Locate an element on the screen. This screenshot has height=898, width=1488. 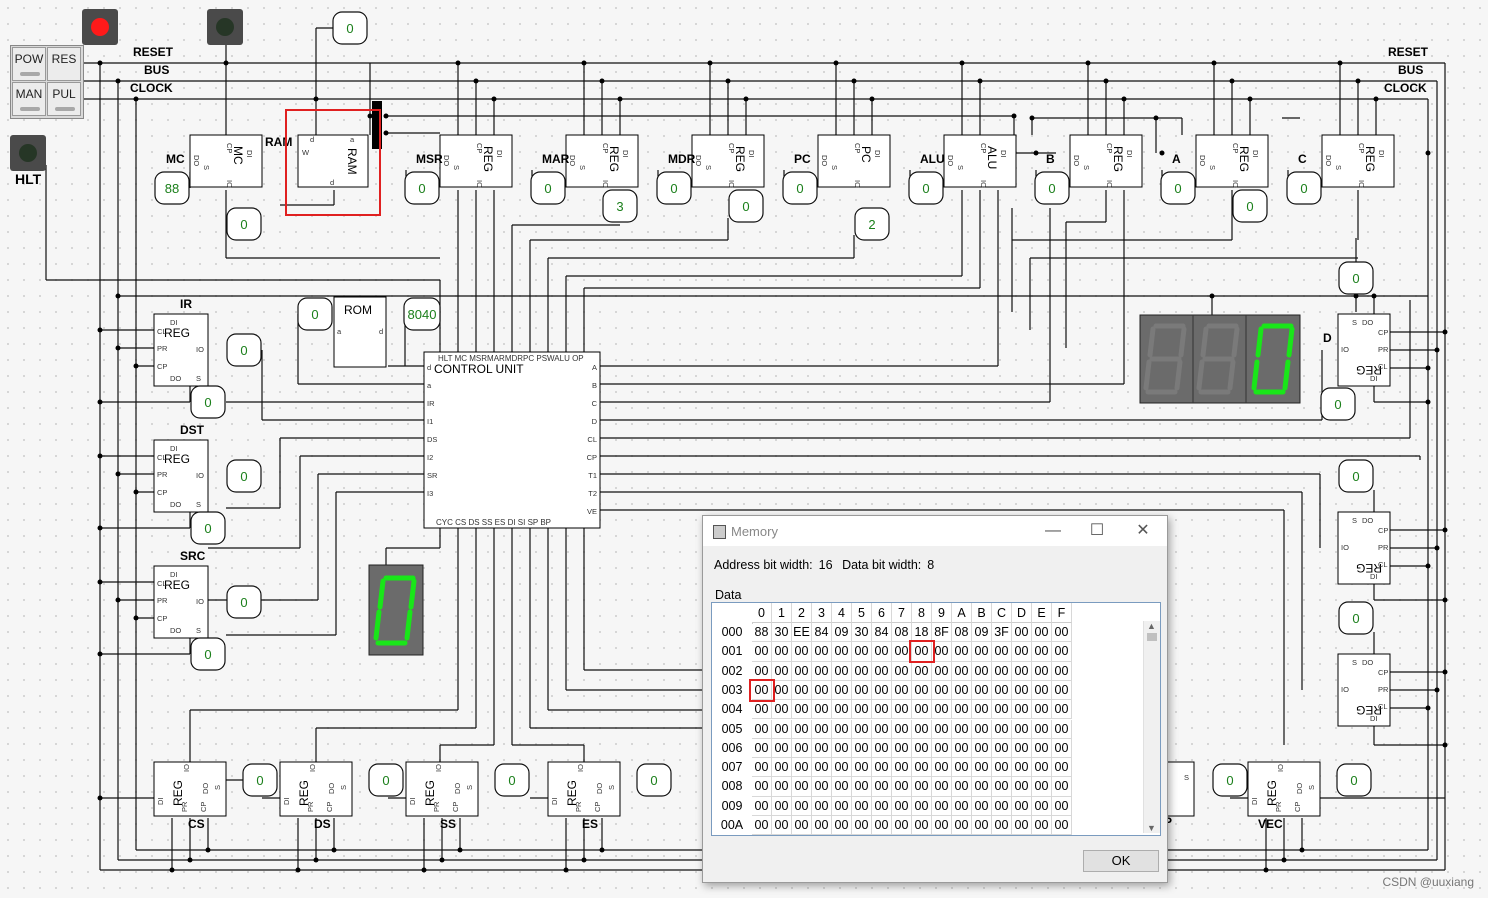
register-es: ESREGIODIDOSPRCPES is located at coordinates (584, 796).